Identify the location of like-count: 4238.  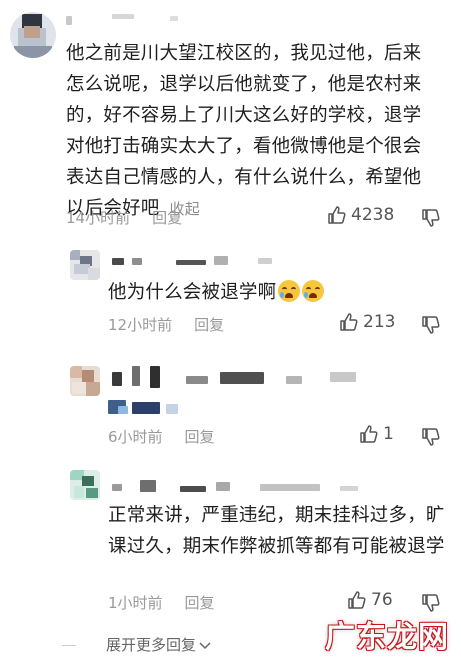
(373, 215).